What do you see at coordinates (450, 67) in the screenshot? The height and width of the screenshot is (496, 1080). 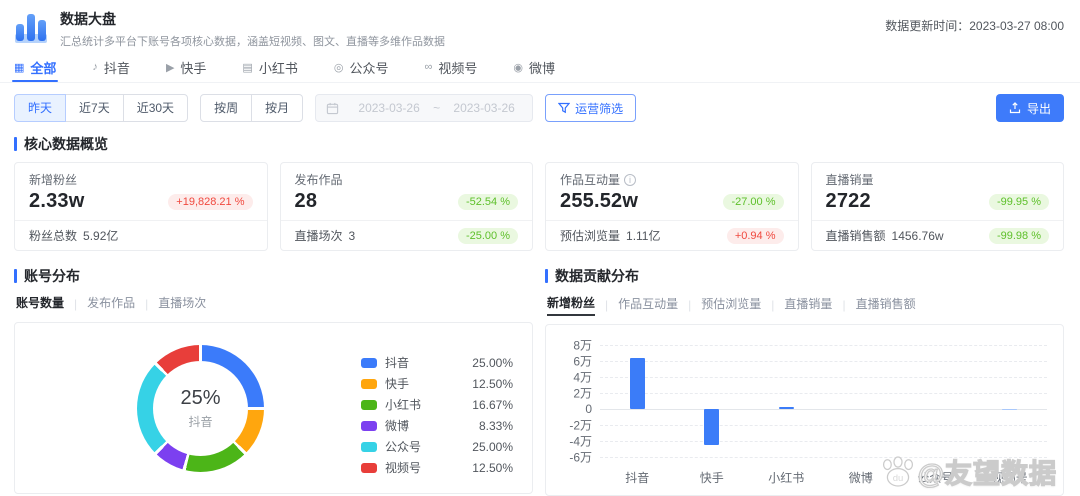 I see `tab-shipinhao: ∞ 视频号` at bounding box center [450, 67].